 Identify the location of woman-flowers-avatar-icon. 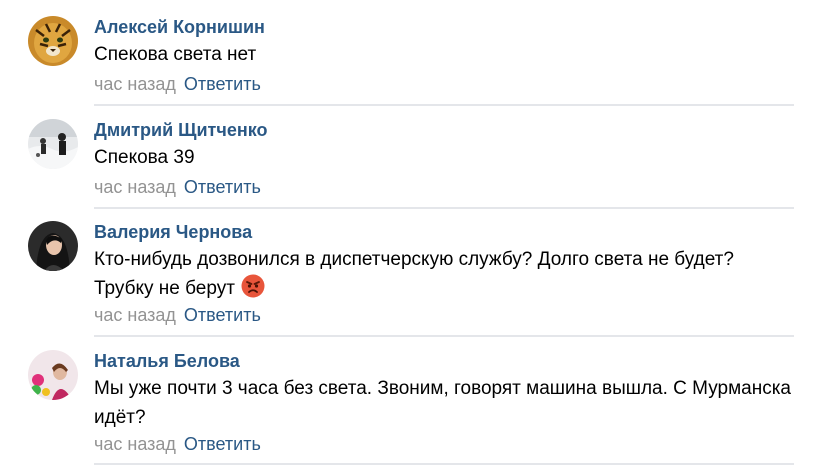
(53, 375).